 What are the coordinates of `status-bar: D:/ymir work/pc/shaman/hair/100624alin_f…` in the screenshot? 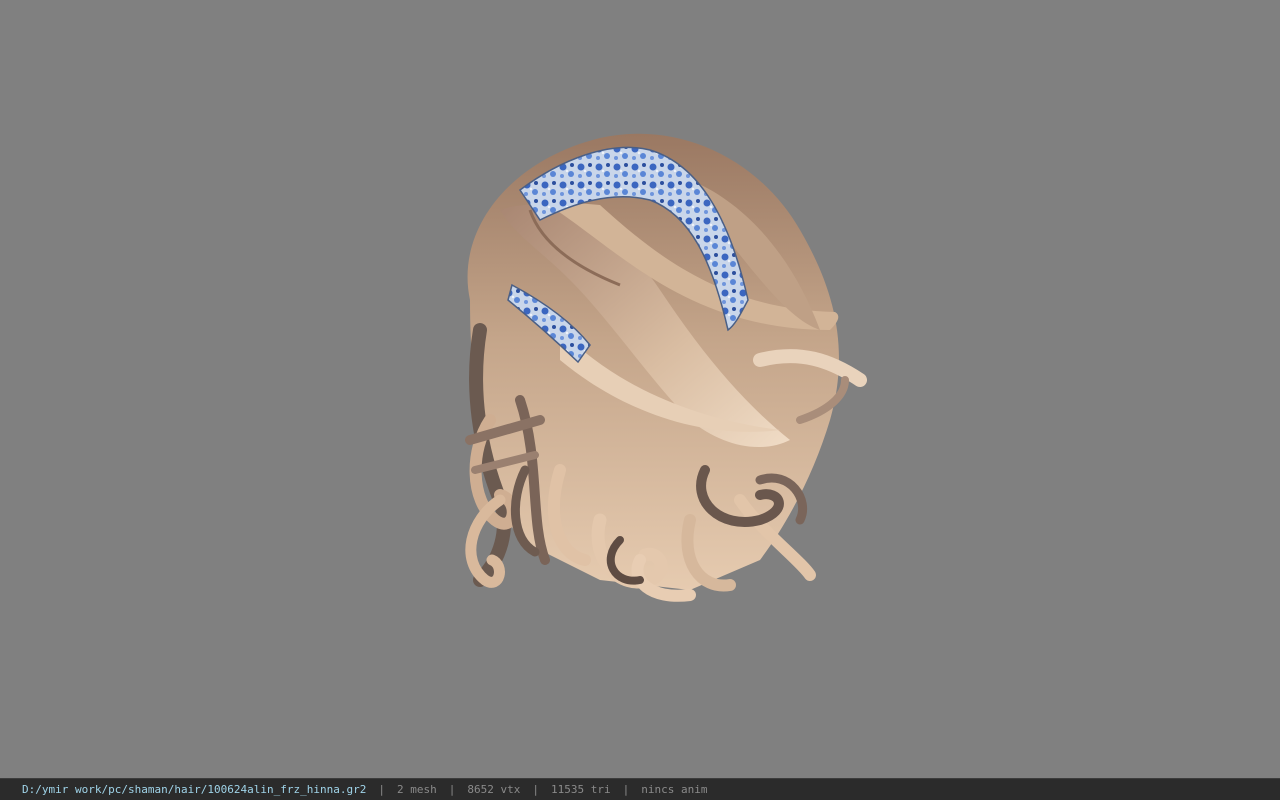 It's located at (640, 789).